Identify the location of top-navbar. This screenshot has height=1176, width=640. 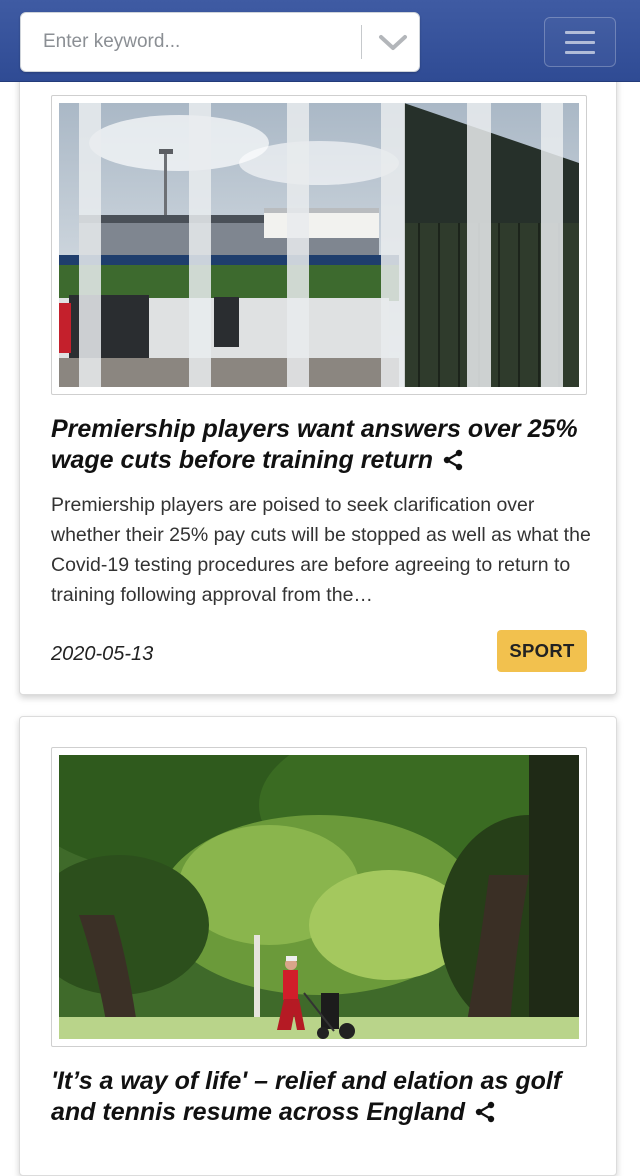
(320, 41).